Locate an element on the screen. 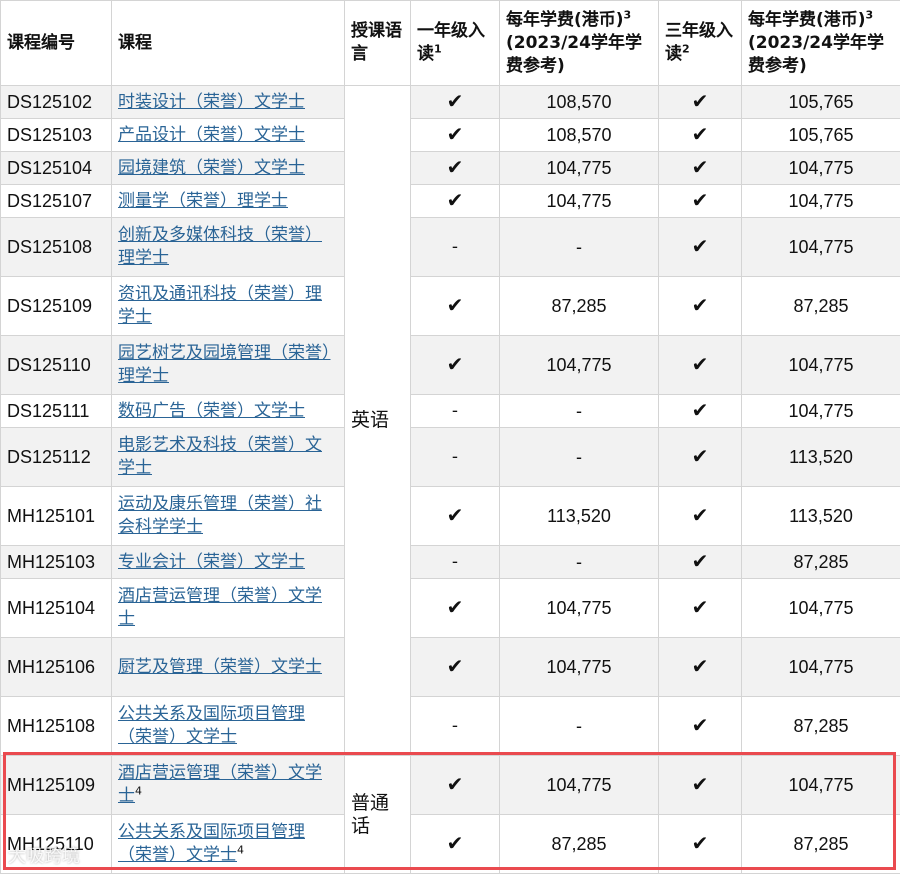 Image resolution: width=900 pixels, height=874 pixels. course-link: 创新及多媒体科技（荣誉）理学士 is located at coordinates (220, 246).